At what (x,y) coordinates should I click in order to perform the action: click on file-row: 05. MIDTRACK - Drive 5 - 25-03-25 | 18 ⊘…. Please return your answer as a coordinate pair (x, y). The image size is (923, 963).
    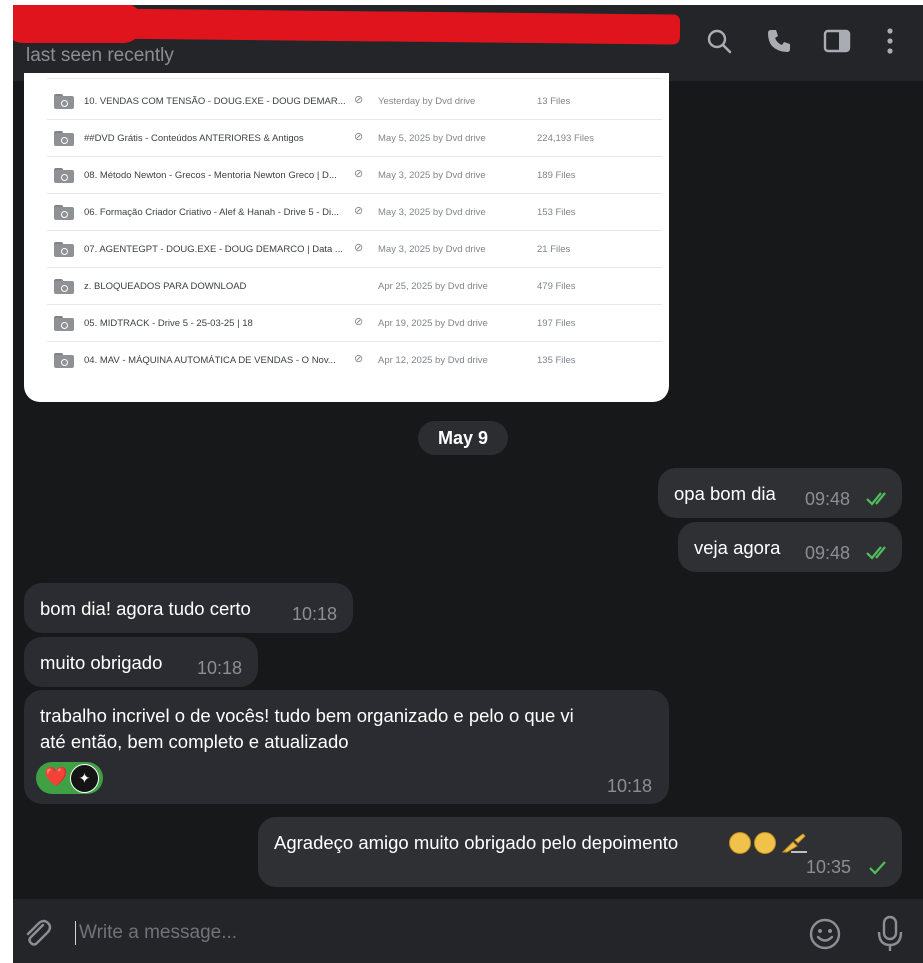
    Looking at the image, I should click on (354, 323).